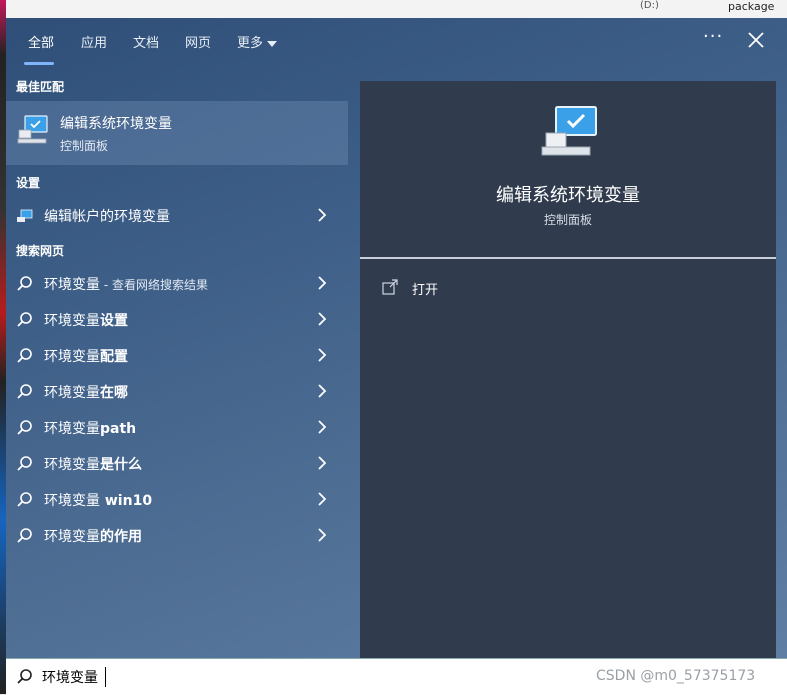 The image size is (787, 695). What do you see at coordinates (568, 195) in the screenshot?
I see `preview-title: 编辑系统环境变量` at bounding box center [568, 195].